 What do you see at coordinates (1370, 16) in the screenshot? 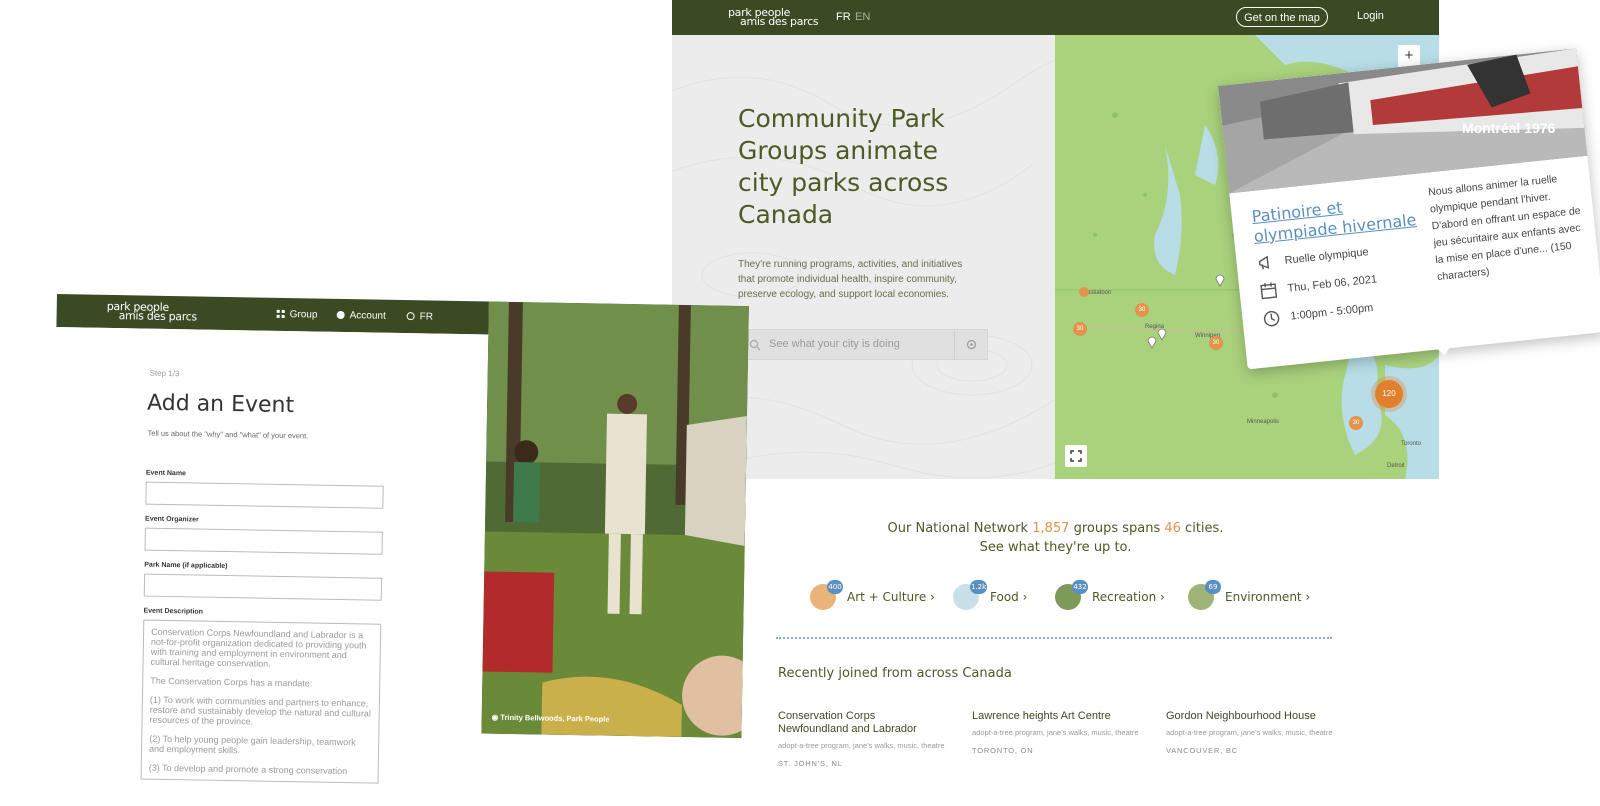
I see `login-link: Login` at bounding box center [1370, 16].